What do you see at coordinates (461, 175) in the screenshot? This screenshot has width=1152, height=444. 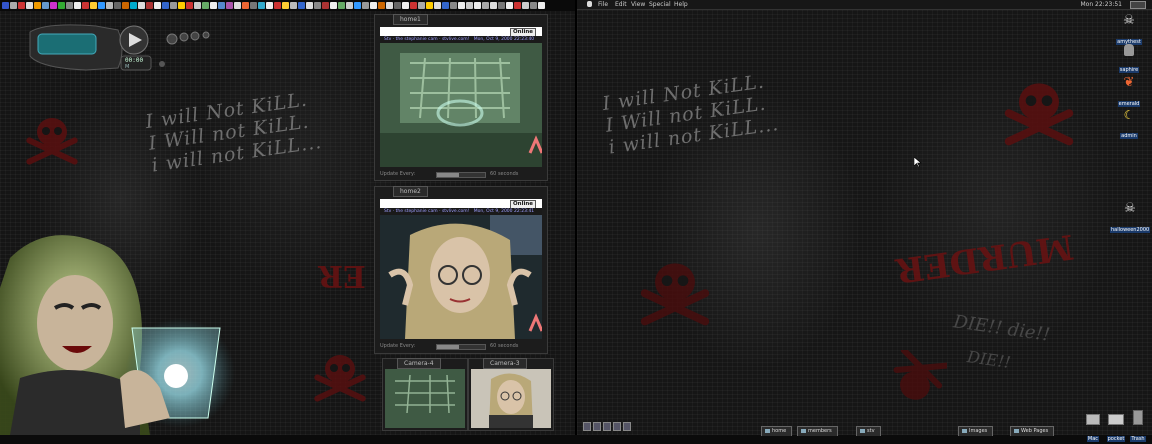 I see `update-progress` at bounding box center [461, 175].